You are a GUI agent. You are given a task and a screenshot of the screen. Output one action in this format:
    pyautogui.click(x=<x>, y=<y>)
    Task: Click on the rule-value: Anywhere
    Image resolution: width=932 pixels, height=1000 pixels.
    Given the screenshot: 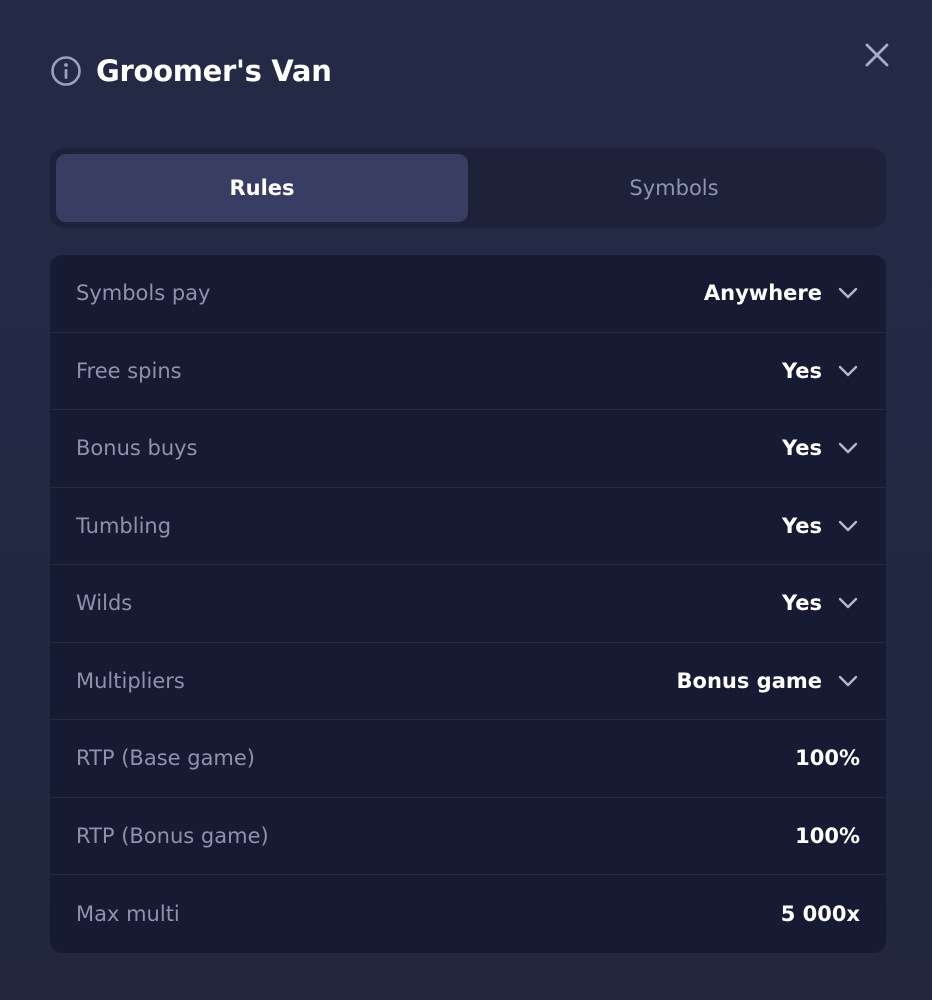 What is the action you would take?
    pyautogui.click(x=762, y=293)
    